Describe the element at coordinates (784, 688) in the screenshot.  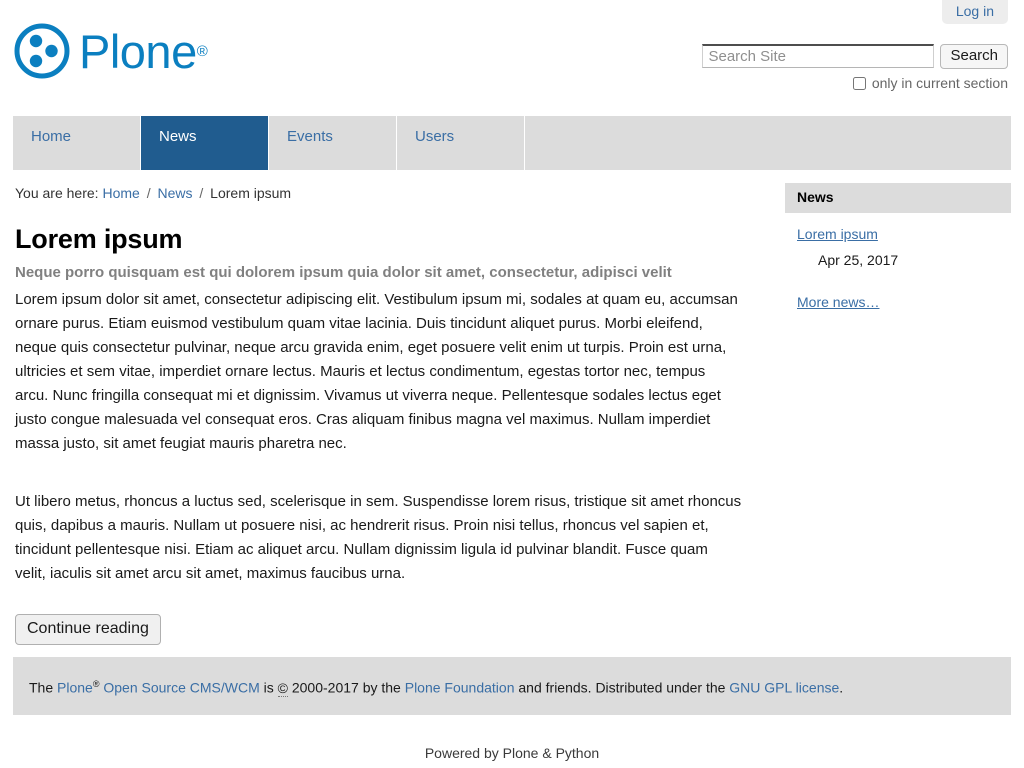
I see `colophon-license-link: GNU GPL license` at that location.